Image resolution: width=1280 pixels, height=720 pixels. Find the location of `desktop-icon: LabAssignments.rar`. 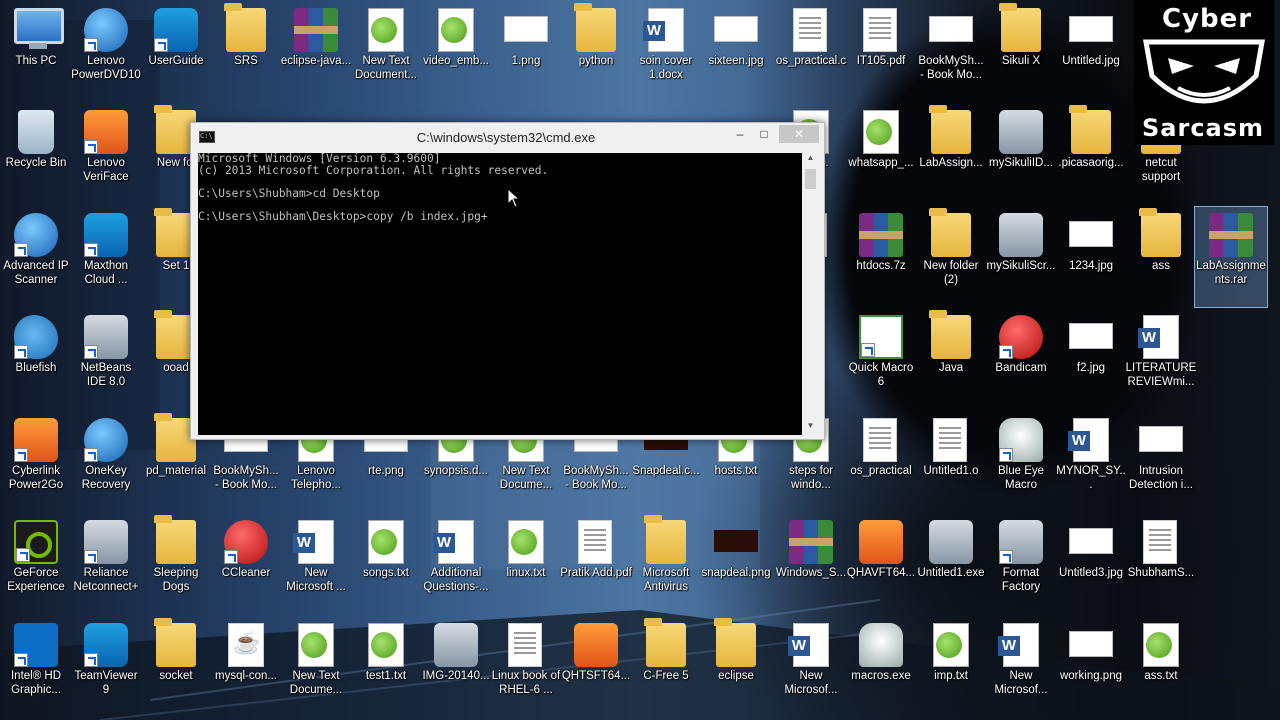

desktop-icon: LabAssignments.rar is located at coordinates (1231, 257).